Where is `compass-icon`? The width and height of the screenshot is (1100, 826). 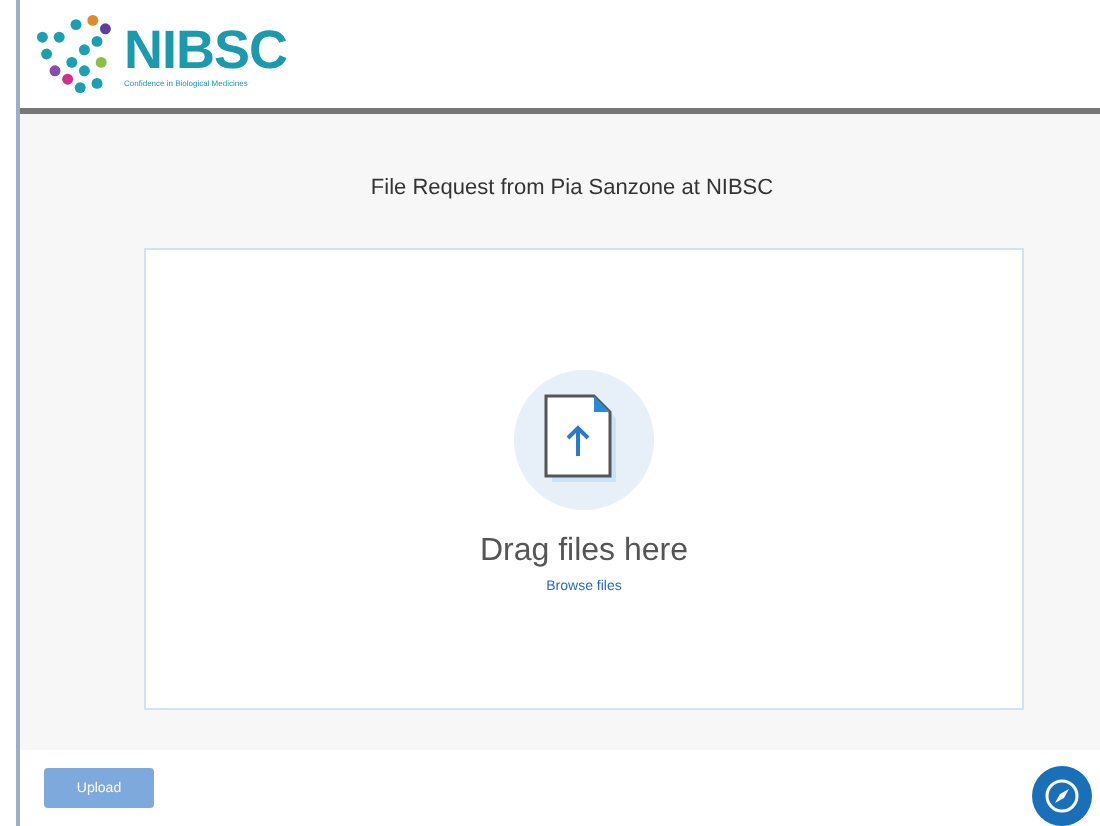 compass-icon is located at coordinates (1062, 796).